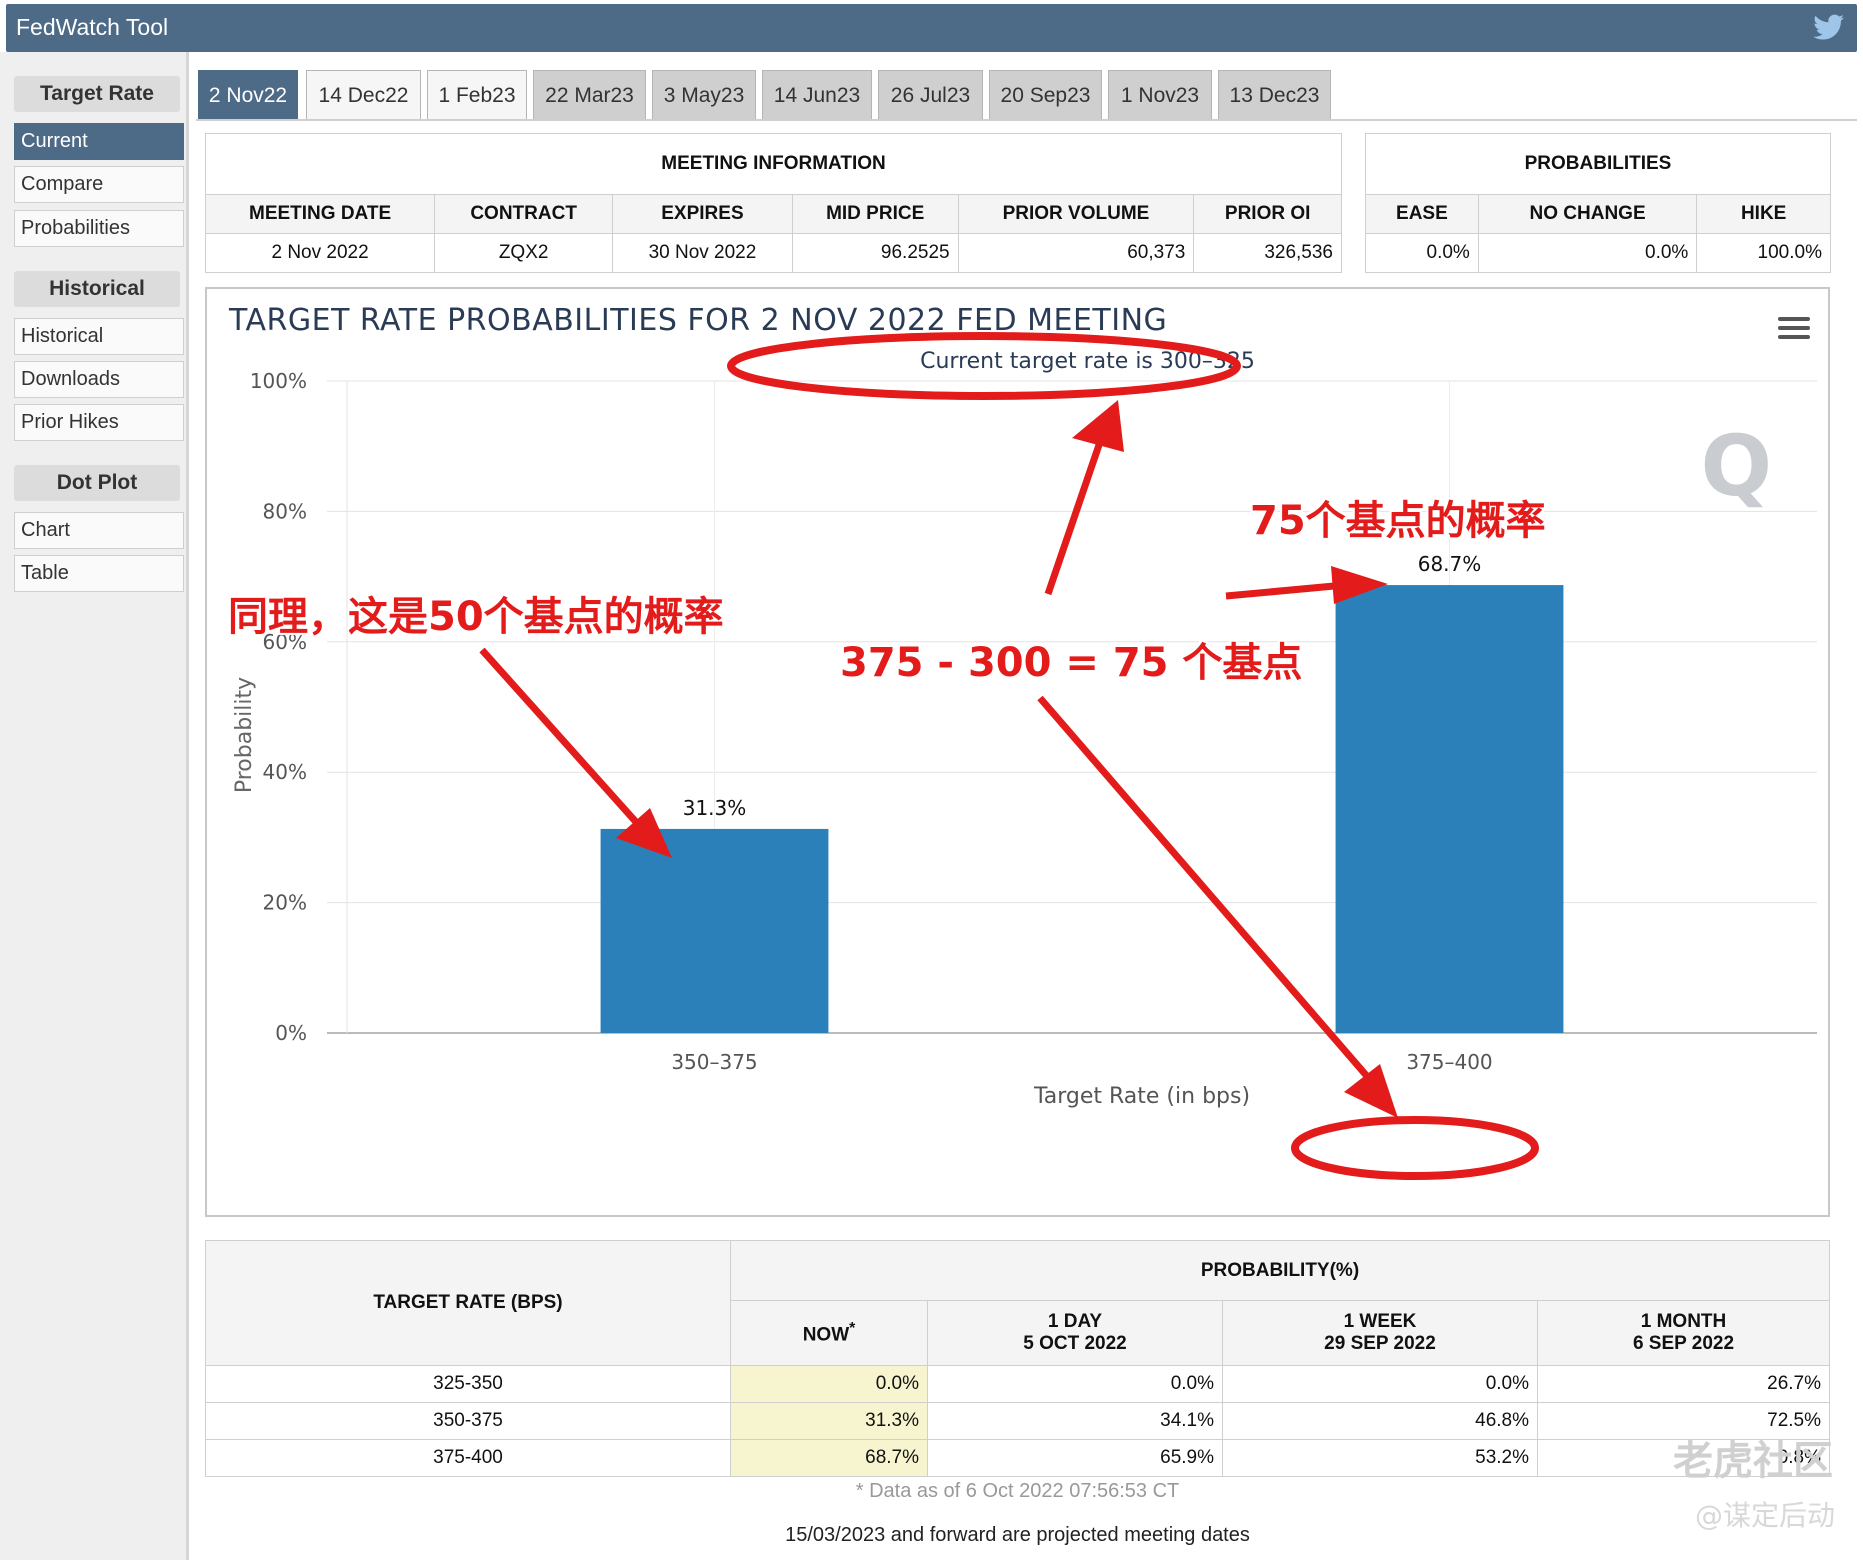  What do you see at coordinates (1598, 164) in the screenshot?
I see `probabilities-title: PROBABILITIES` at bounding box center [1598, 164].